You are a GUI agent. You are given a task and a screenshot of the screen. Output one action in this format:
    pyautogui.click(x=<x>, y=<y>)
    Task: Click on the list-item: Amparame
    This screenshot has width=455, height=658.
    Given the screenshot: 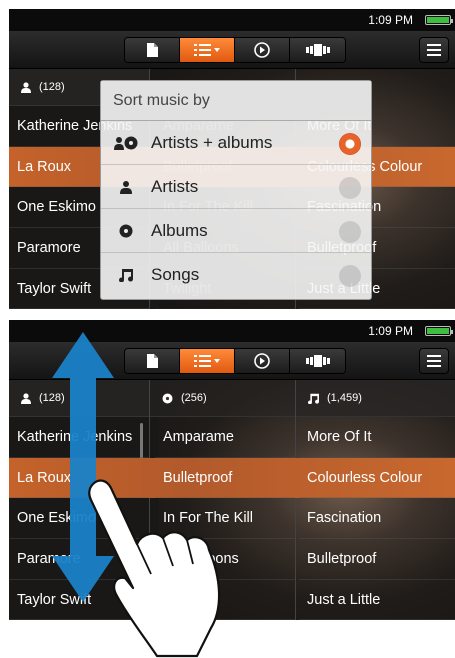 What is the action you would take?
    pyautogui.click(x=225, y=437)
    